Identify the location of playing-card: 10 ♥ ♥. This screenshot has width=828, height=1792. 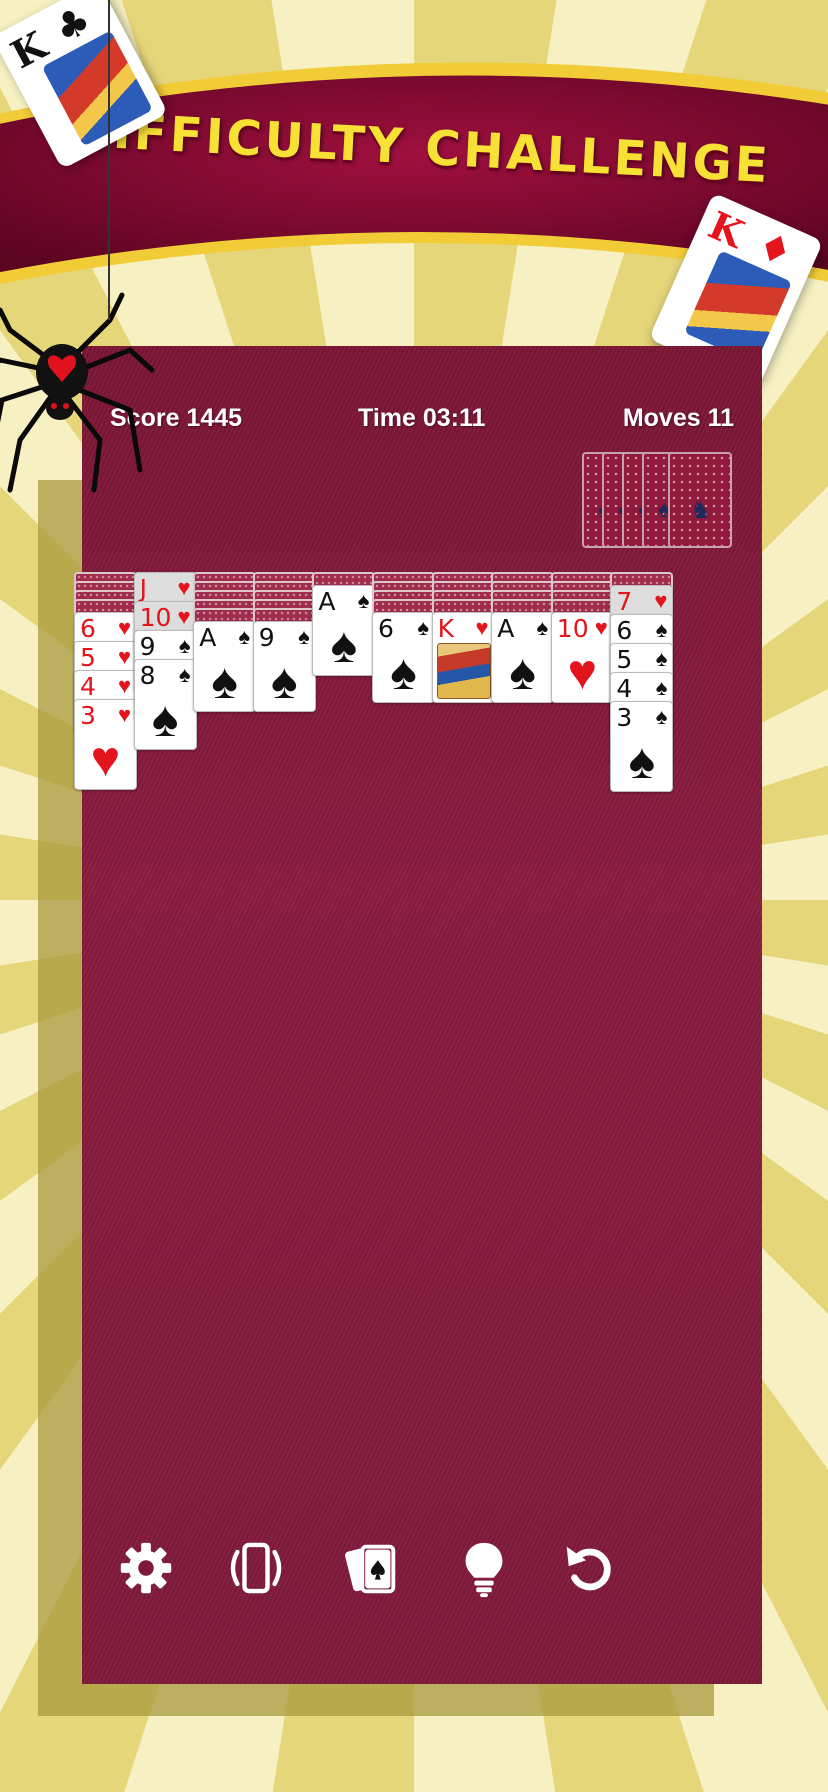
(582, 657).